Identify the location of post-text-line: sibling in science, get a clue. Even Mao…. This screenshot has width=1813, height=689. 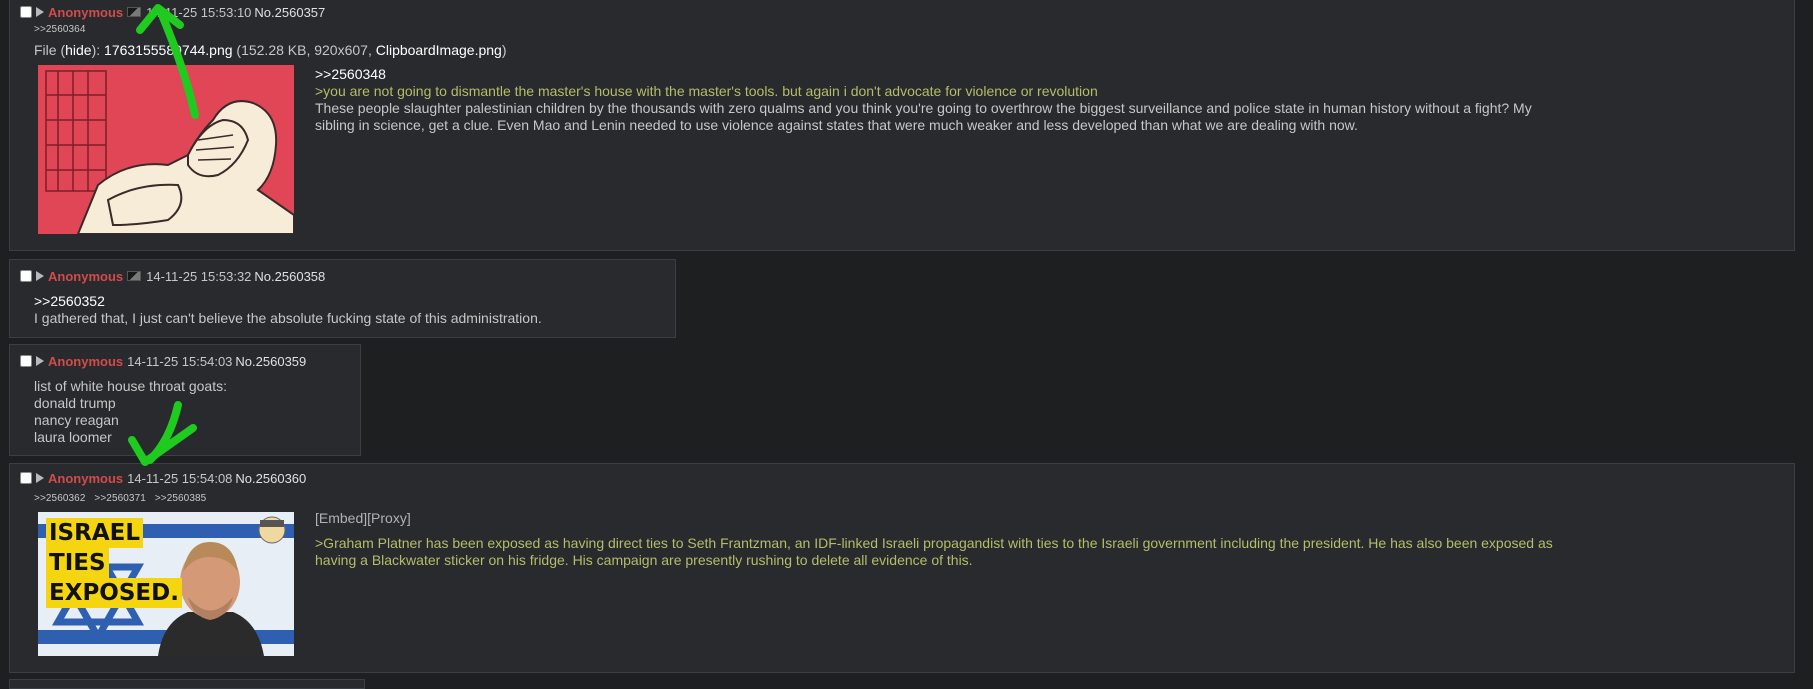
(836, 125).